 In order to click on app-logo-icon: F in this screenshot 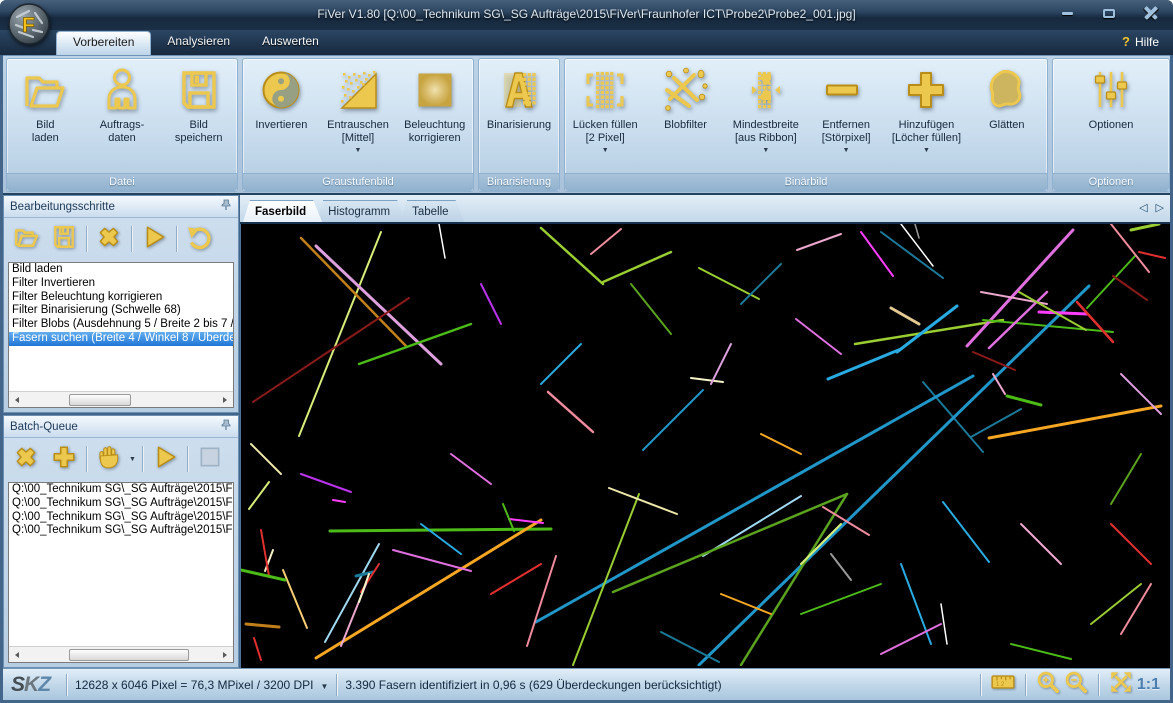, I will do `click(29, 24)`.